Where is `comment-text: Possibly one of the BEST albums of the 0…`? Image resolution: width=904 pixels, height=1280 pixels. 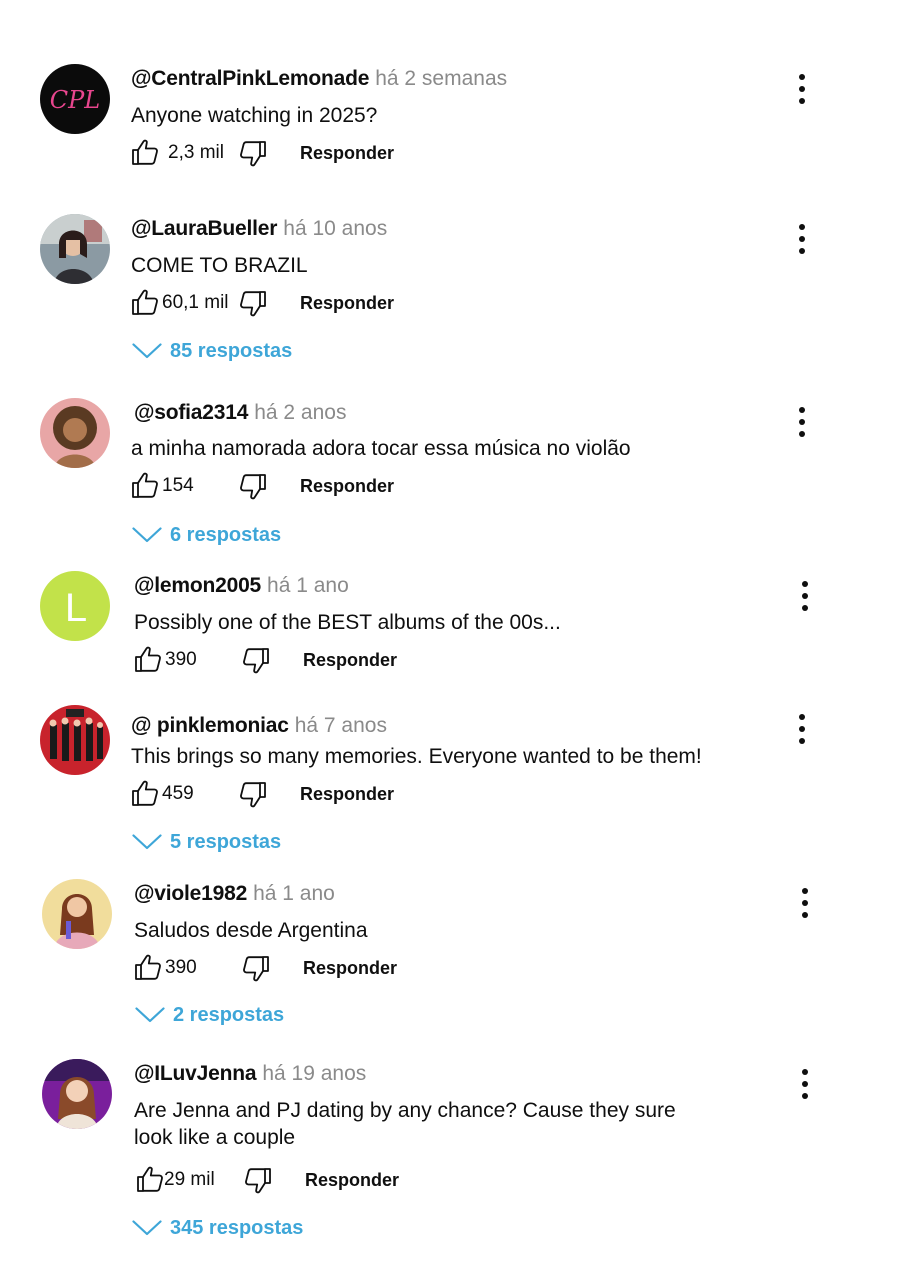 comment-text: Possibly one of the BEST albums of the 0… is located at coordinates (347, 622).